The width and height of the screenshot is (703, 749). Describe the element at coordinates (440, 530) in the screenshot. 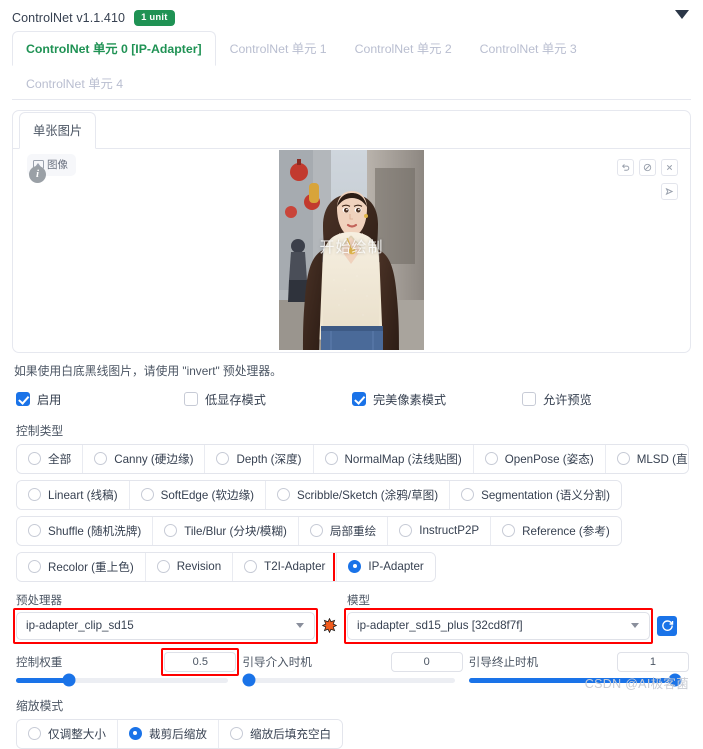

I see `radio-instructp2p: InstructP2P` at that location.